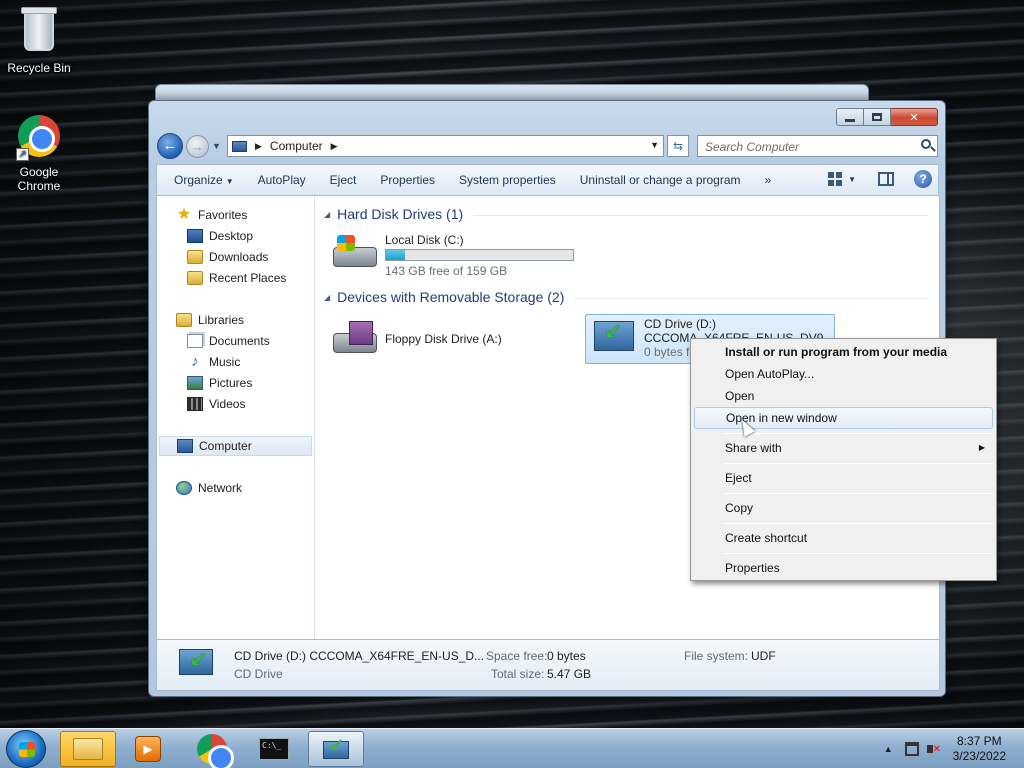 Image resolution: width=1024 pixels, height=768 pixels. I want to click on start-button, so click(26, 749).